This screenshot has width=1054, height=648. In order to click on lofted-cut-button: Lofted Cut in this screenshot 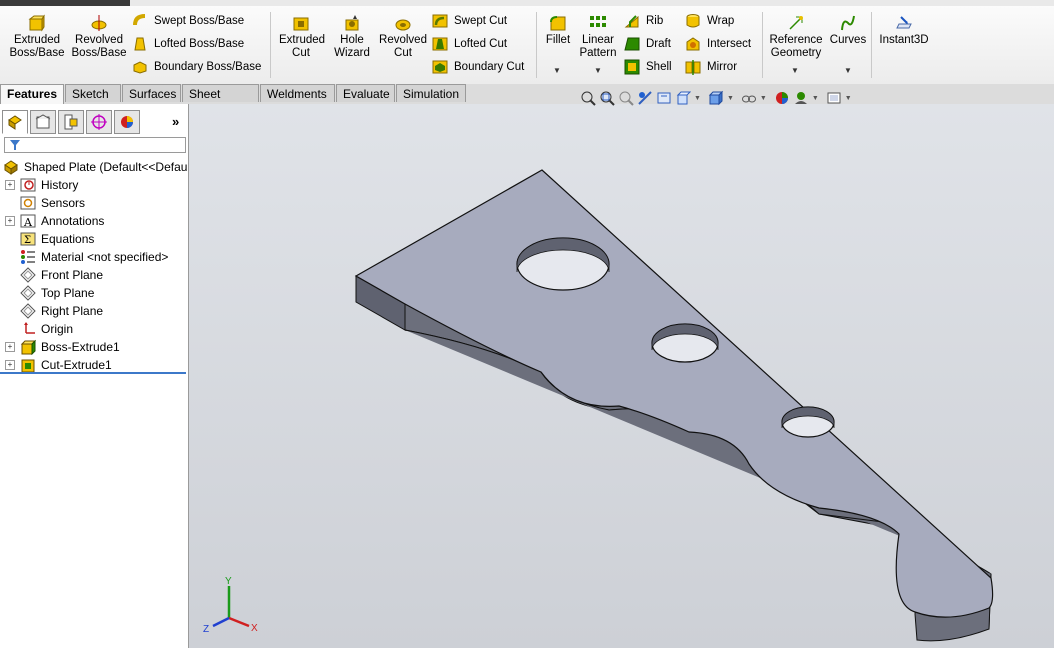, I will do `click(469, 44)`.